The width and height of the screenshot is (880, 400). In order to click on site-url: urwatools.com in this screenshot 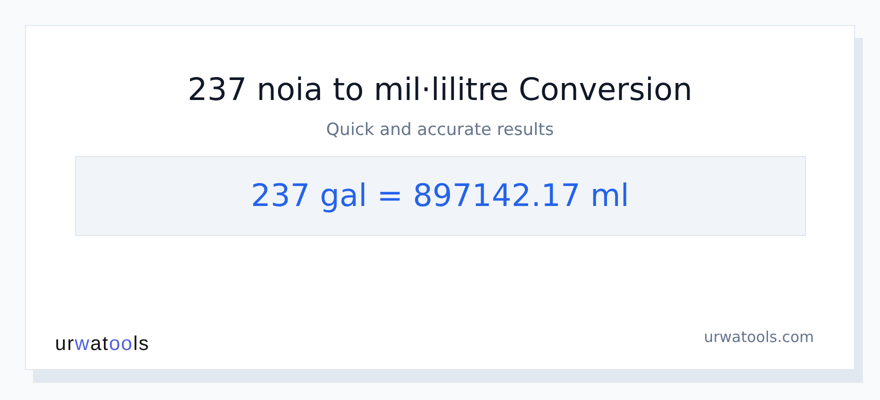, I will do `click(759, 337)`.